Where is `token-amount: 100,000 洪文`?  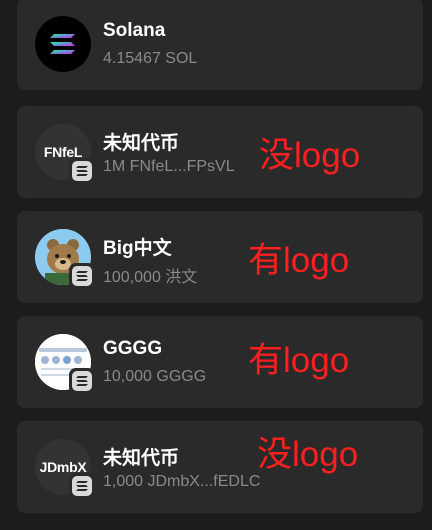 token-amount: 100,000 洪文 is located at coordinates (150, 277).